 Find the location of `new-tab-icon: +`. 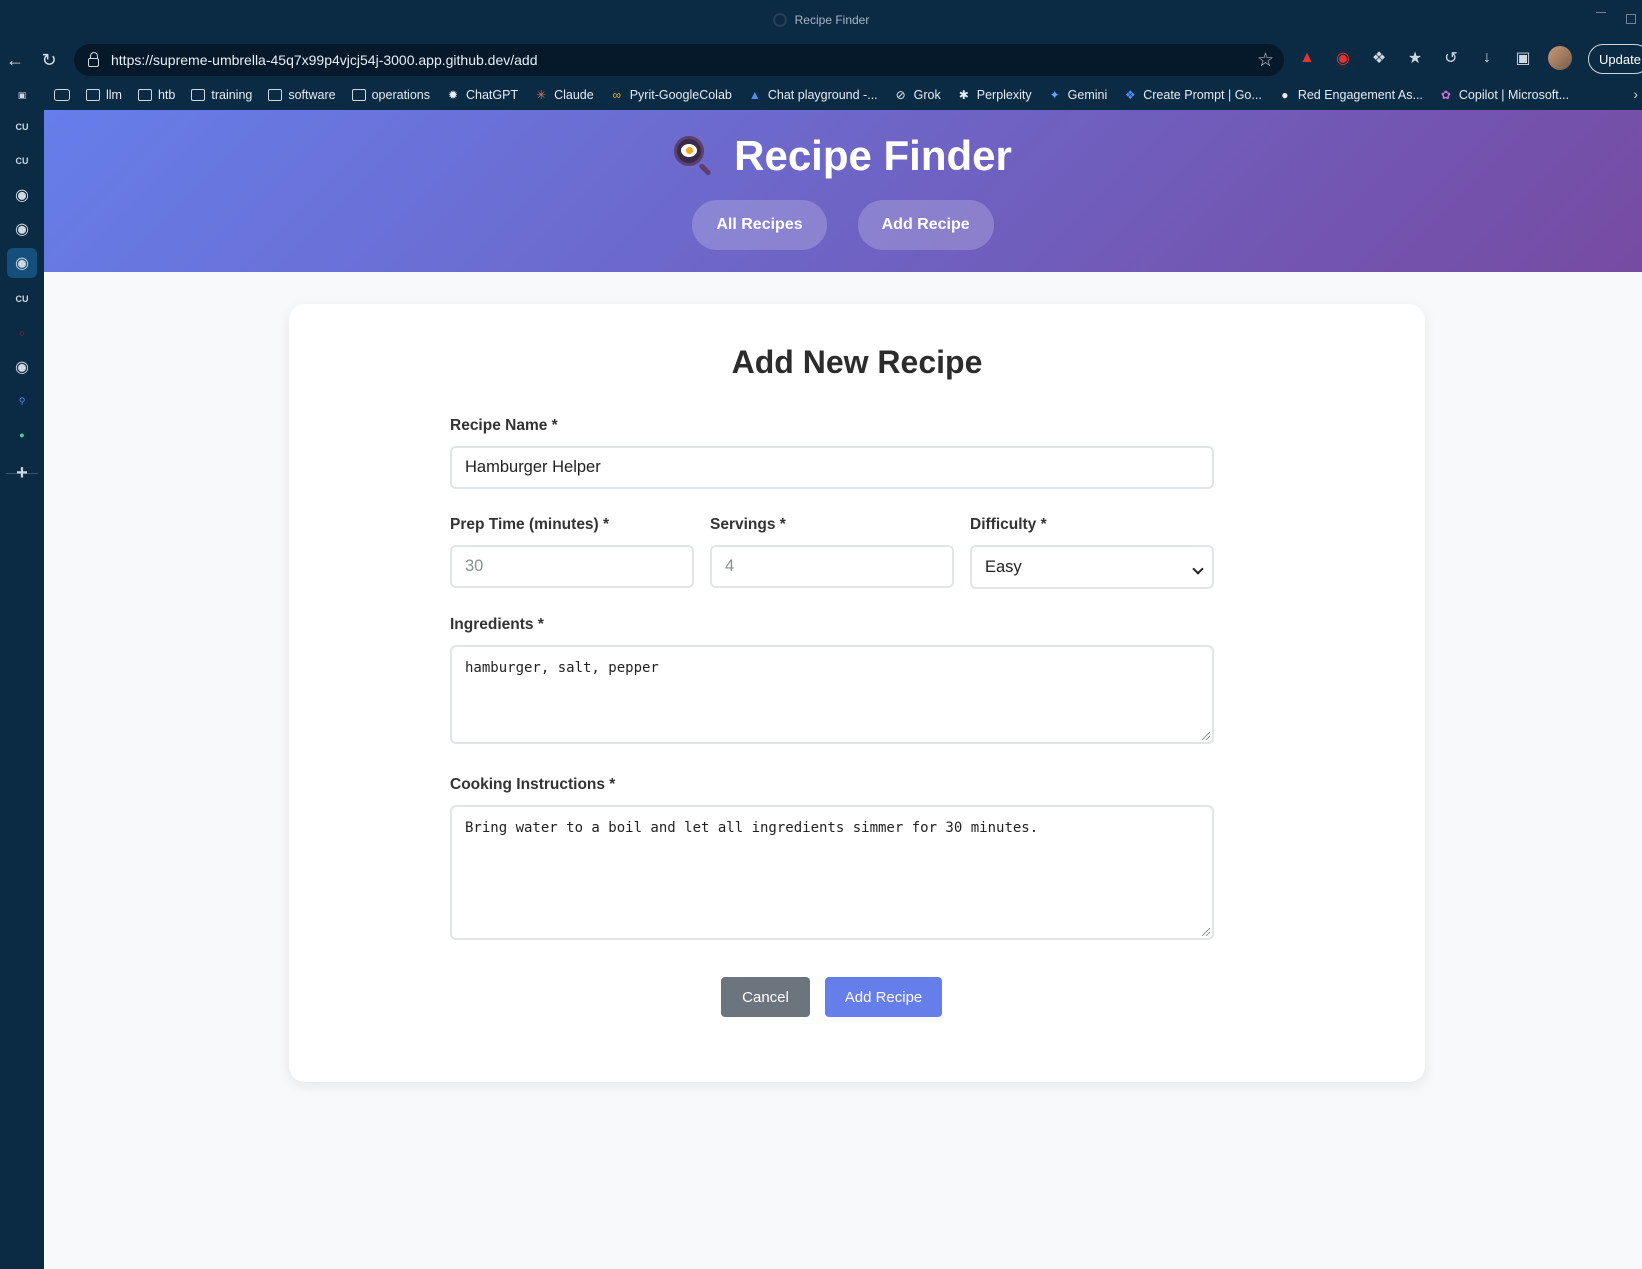

new-tab-icon: + is located at coordinates (22, 473).